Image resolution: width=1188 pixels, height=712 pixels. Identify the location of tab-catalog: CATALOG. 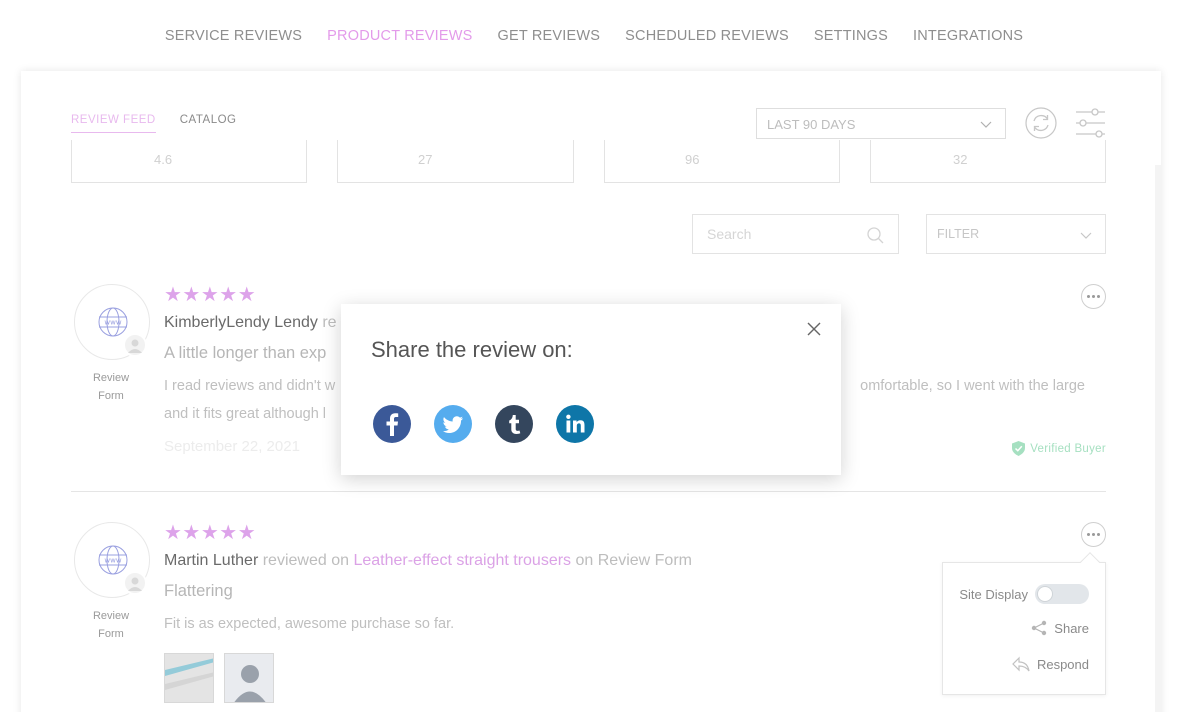
(208, 123).